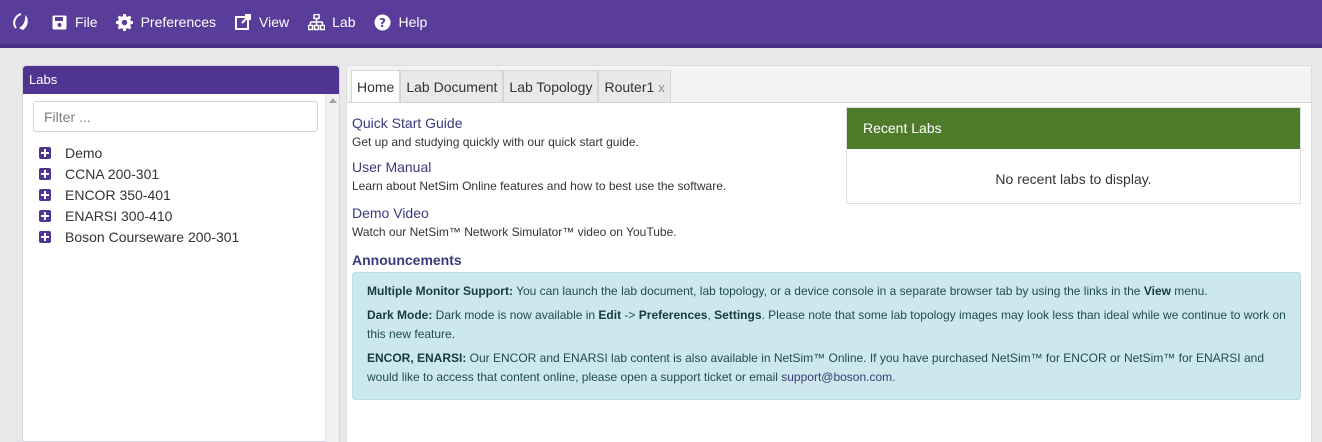 The width and height of the screenshot is (1322, 442). What do you see at coordinates (344, 22) in the screenshot?
I see `menu-lab-label: Lab` at bounding box center [344, 22].